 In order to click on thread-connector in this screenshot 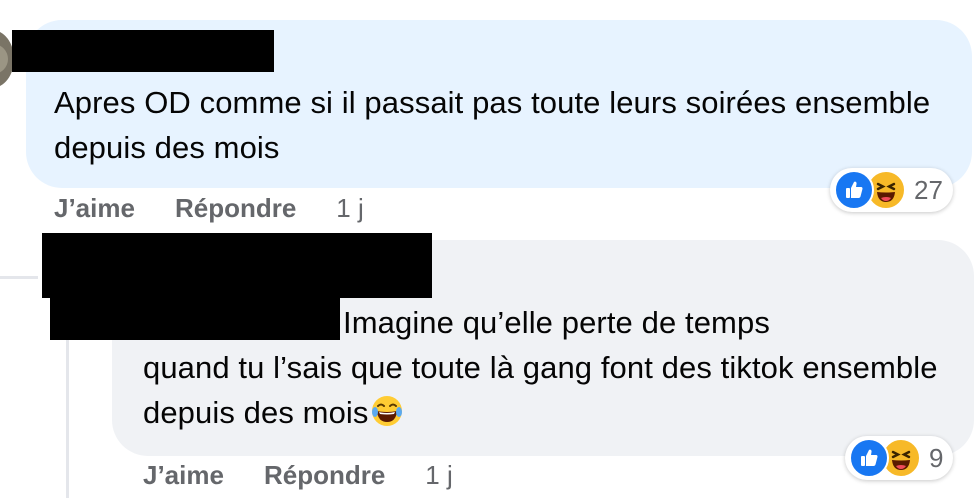, I will do `click(19, 277)`.